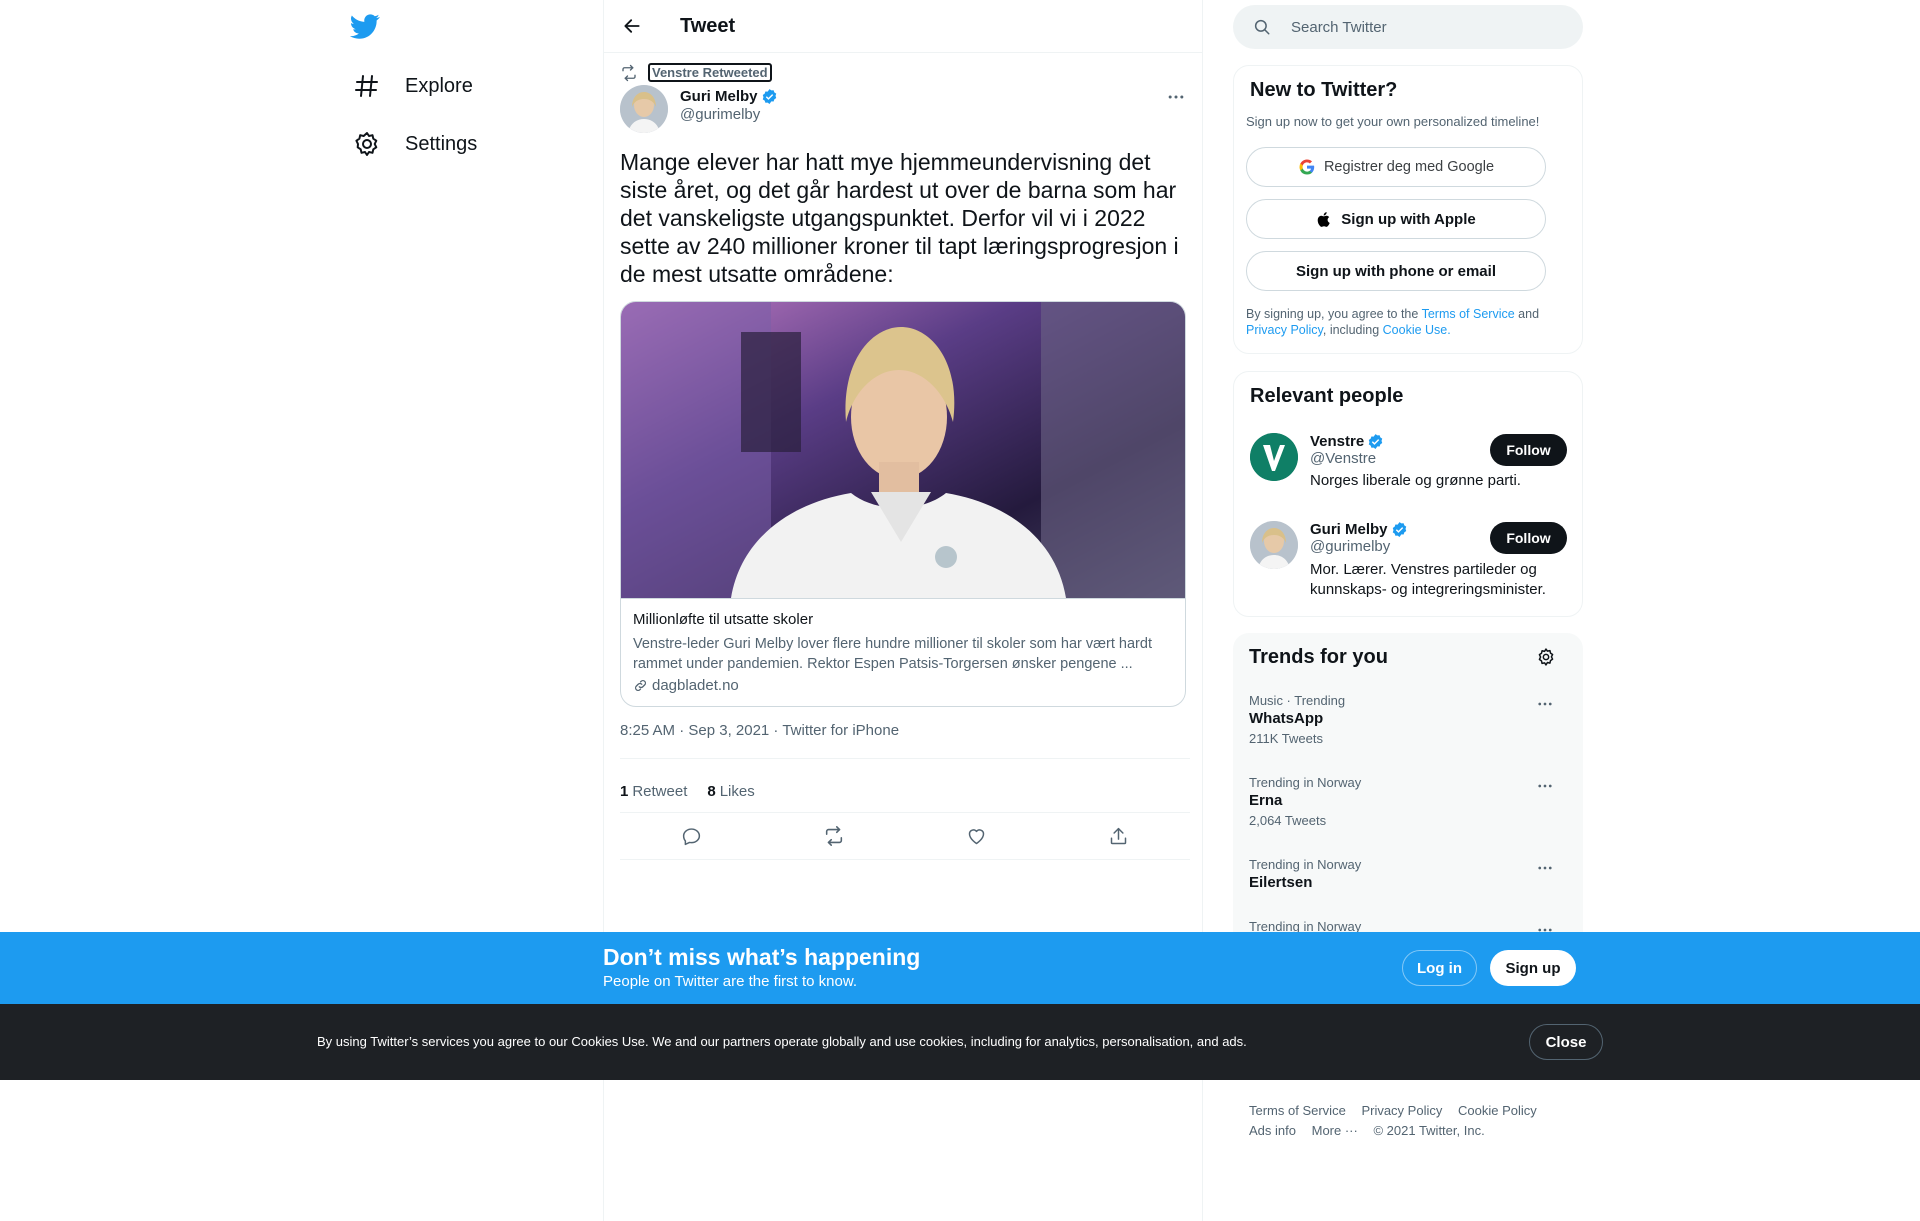  Describe the element at coordinates (1288, 820) in the screenshot. I see `trend-count: 2,064 Tweets` at that location.